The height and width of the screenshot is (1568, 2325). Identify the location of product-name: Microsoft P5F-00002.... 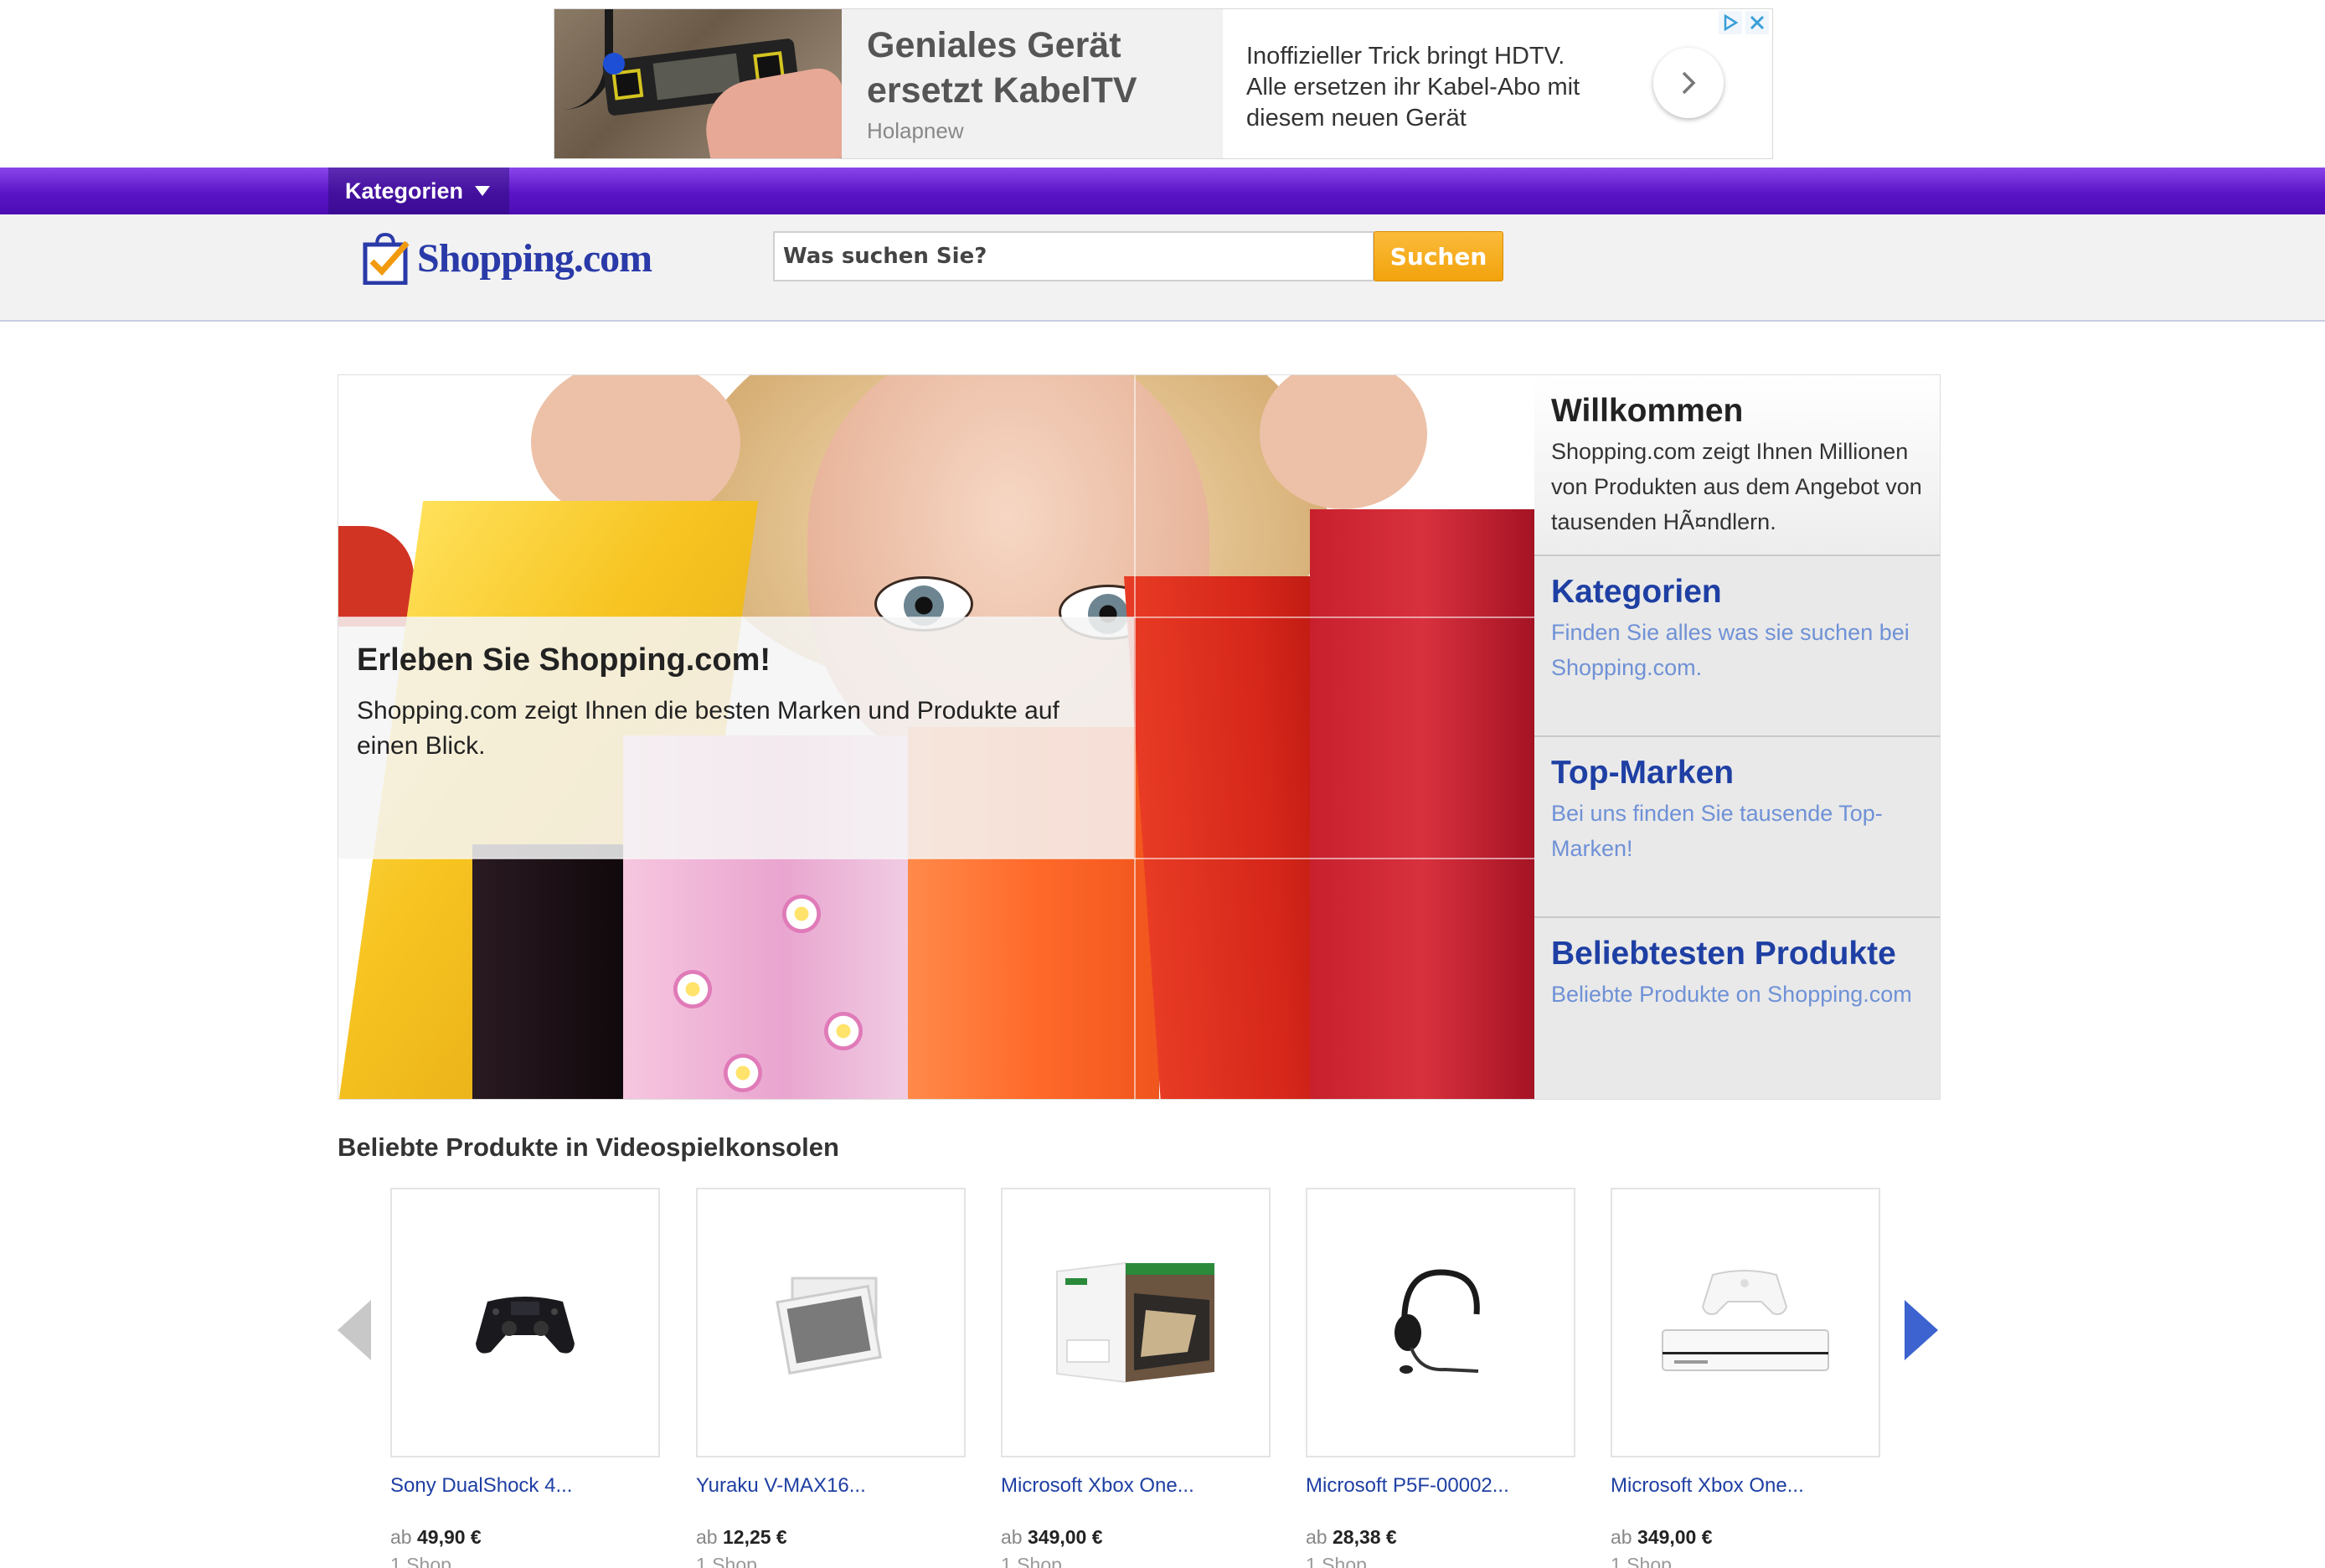
(1440, 1486).